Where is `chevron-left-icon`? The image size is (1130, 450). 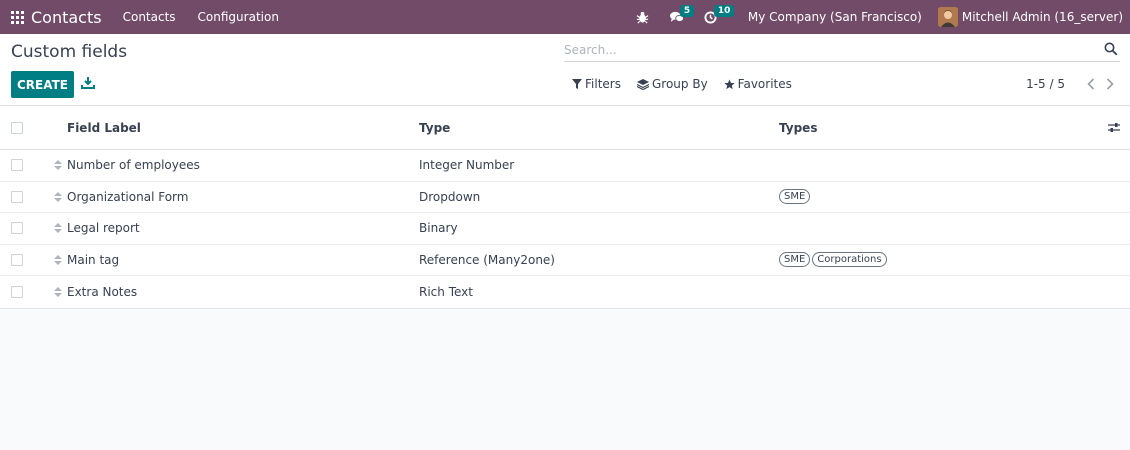
chevron-left-icon is located at coordinates (1091, 84).